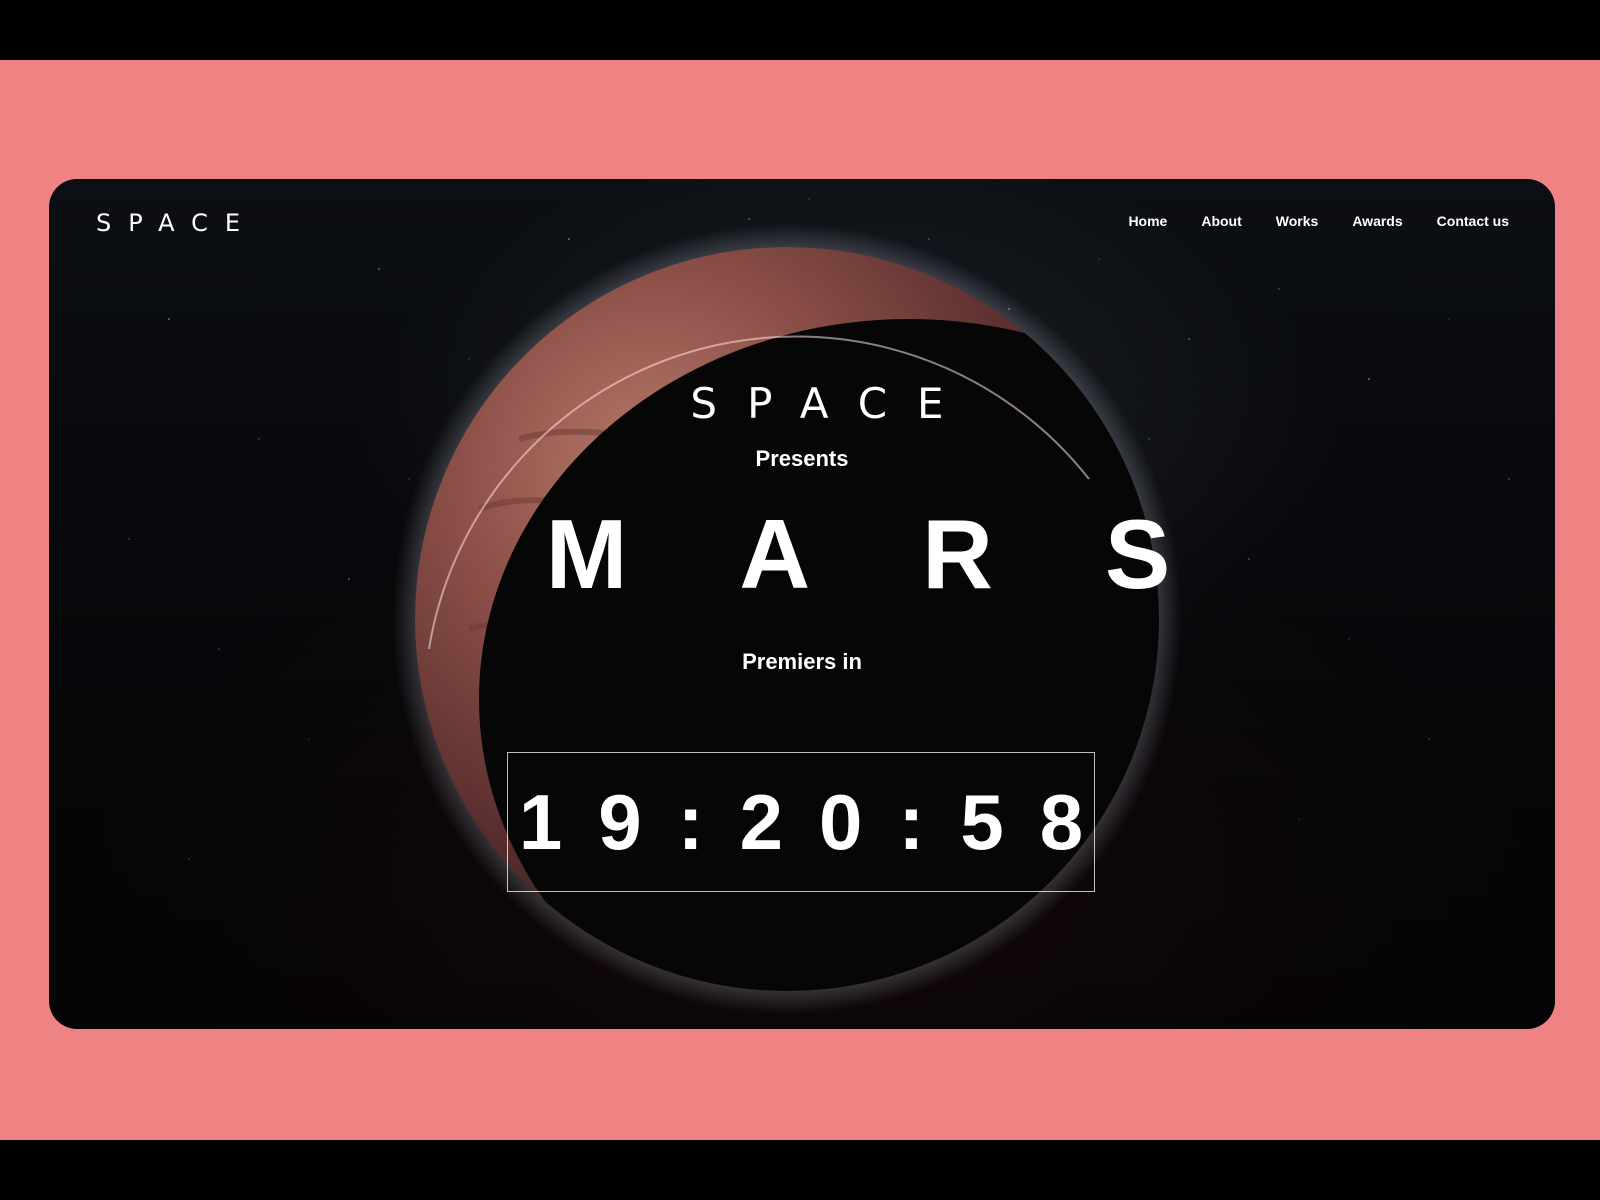  Describe the element at coordinates (914, 554) in the screenshot. I see `hero-title: MARS` at that location.